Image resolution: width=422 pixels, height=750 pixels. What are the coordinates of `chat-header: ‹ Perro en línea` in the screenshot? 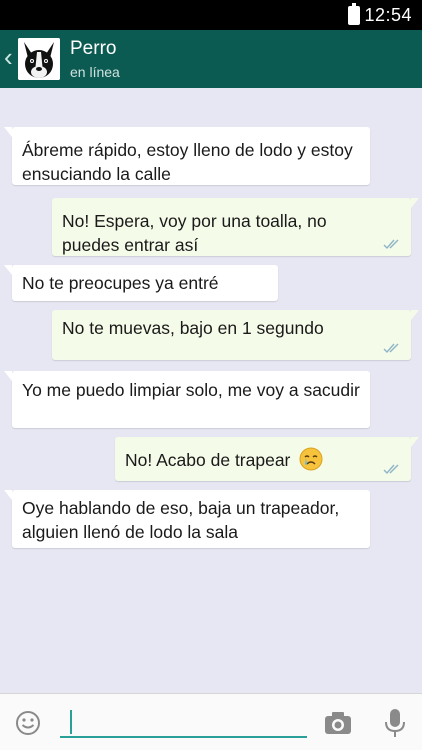 It's located at (211, 59).